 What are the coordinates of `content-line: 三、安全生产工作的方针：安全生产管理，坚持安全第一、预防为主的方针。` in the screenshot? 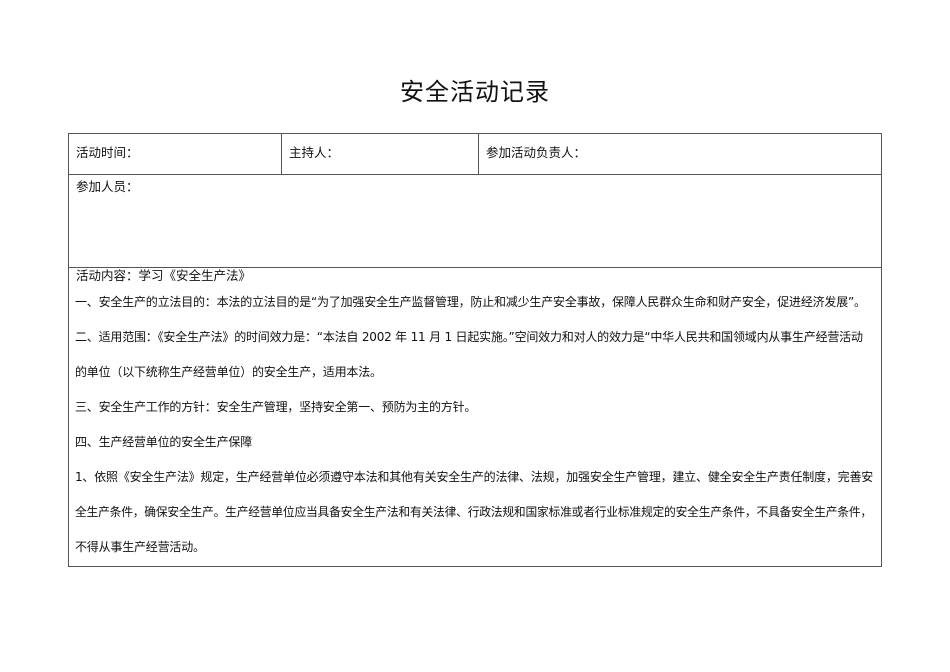 It's located at (276, 407).